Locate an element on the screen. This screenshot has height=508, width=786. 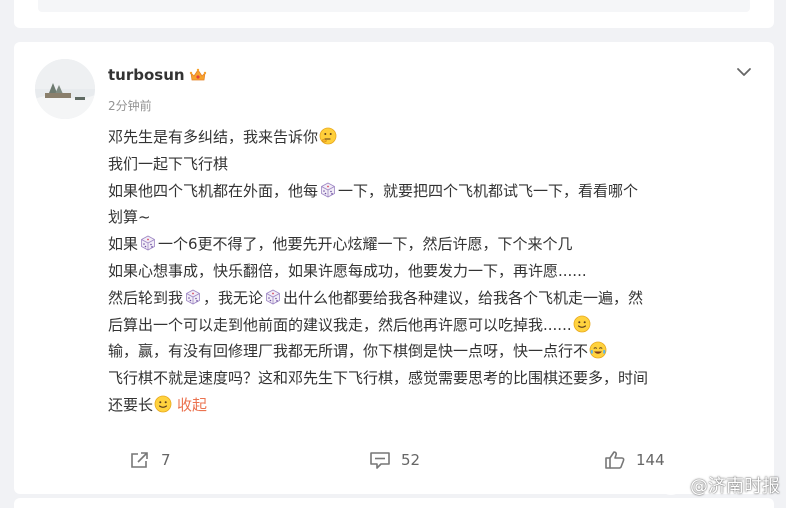
like-button: 144 is located at coordinates (634, 460).